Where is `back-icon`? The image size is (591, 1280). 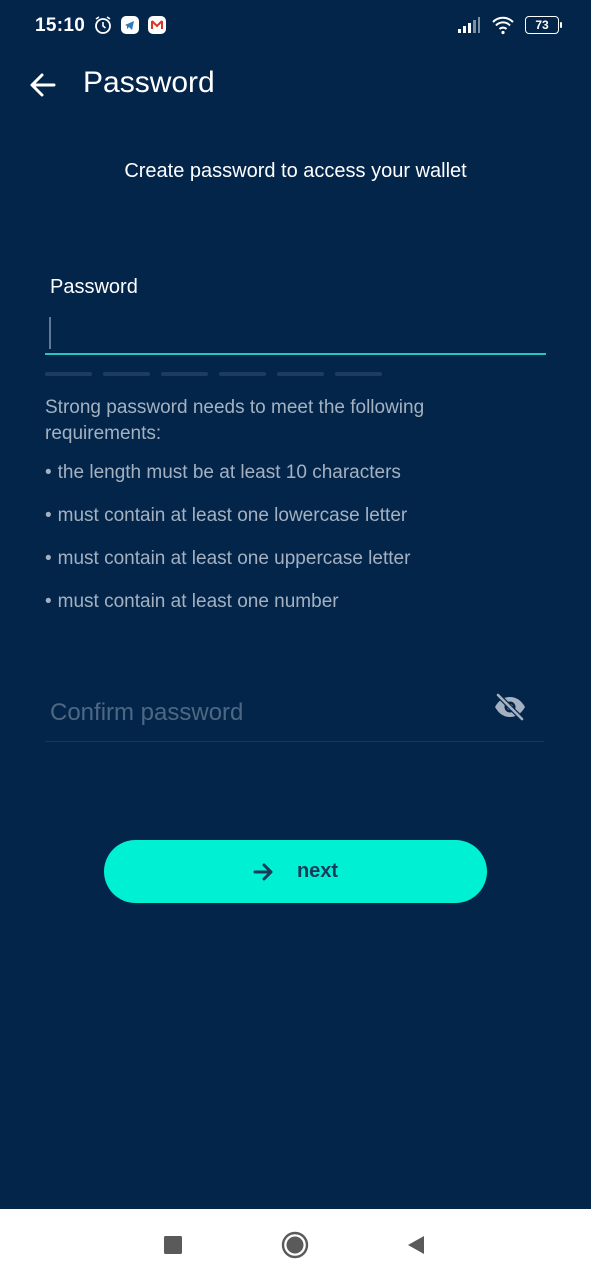
back-icon is located at coordinates (416, 1245).